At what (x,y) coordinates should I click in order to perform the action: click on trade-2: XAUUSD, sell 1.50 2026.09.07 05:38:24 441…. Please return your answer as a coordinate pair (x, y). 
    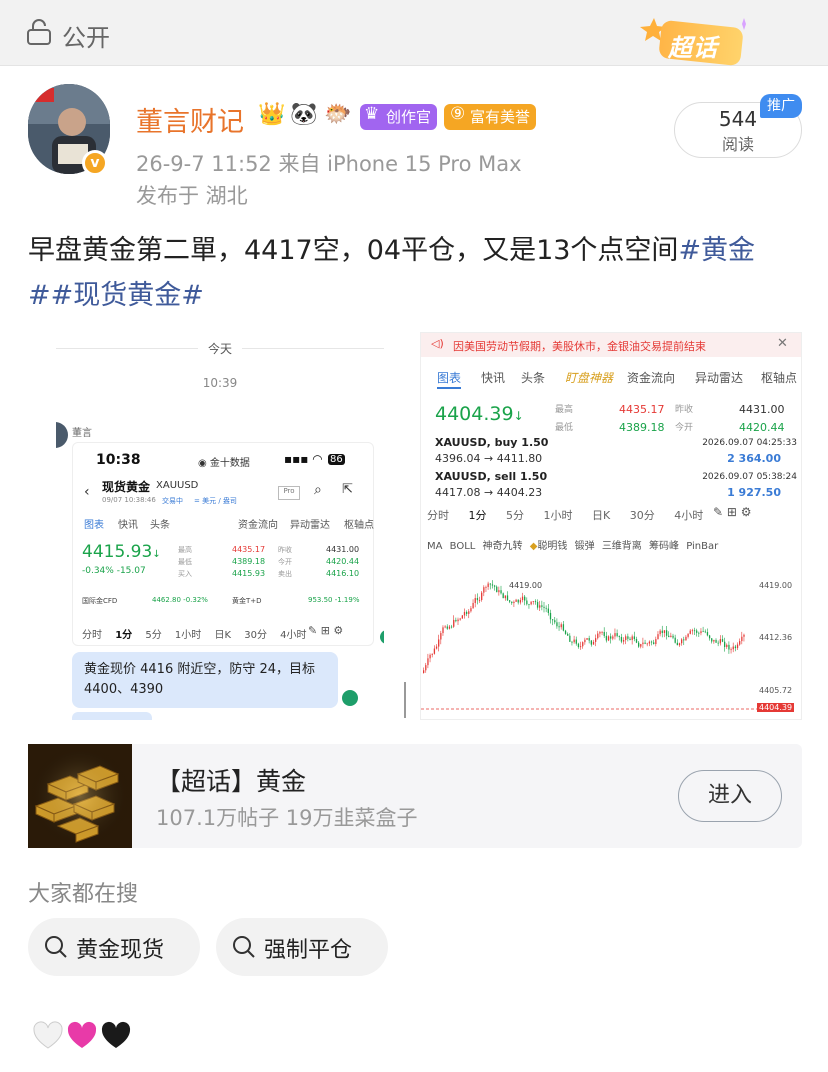
    Looking at the image, I should click on (616, 484).